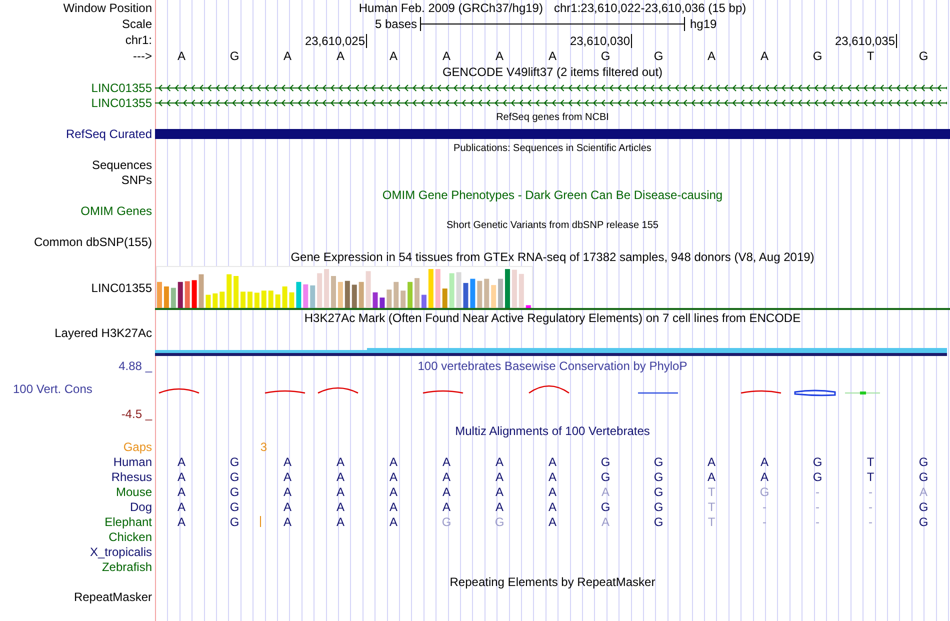 The image size is (950, 621). I want to click on track-title: Short Genetic Variants from dbSNP release 155, so click(552, 226).